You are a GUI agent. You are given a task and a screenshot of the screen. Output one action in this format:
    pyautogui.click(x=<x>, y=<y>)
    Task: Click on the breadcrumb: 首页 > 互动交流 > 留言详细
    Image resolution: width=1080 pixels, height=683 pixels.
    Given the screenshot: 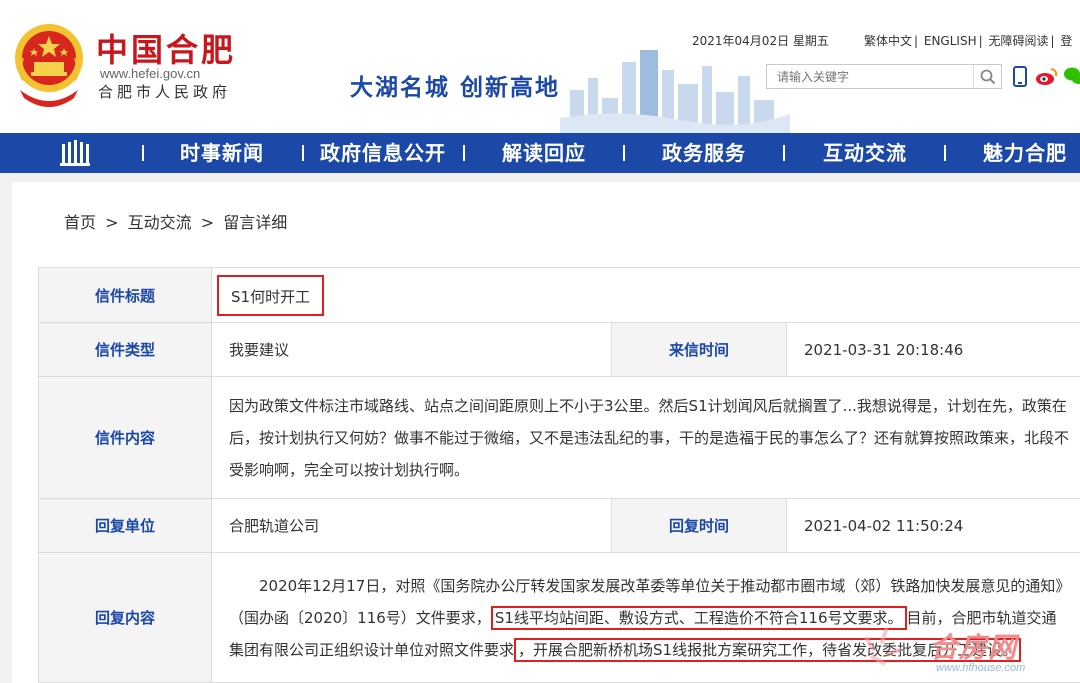 What is the action you would take?
    pyautogui.click(x=177, y=223)
    